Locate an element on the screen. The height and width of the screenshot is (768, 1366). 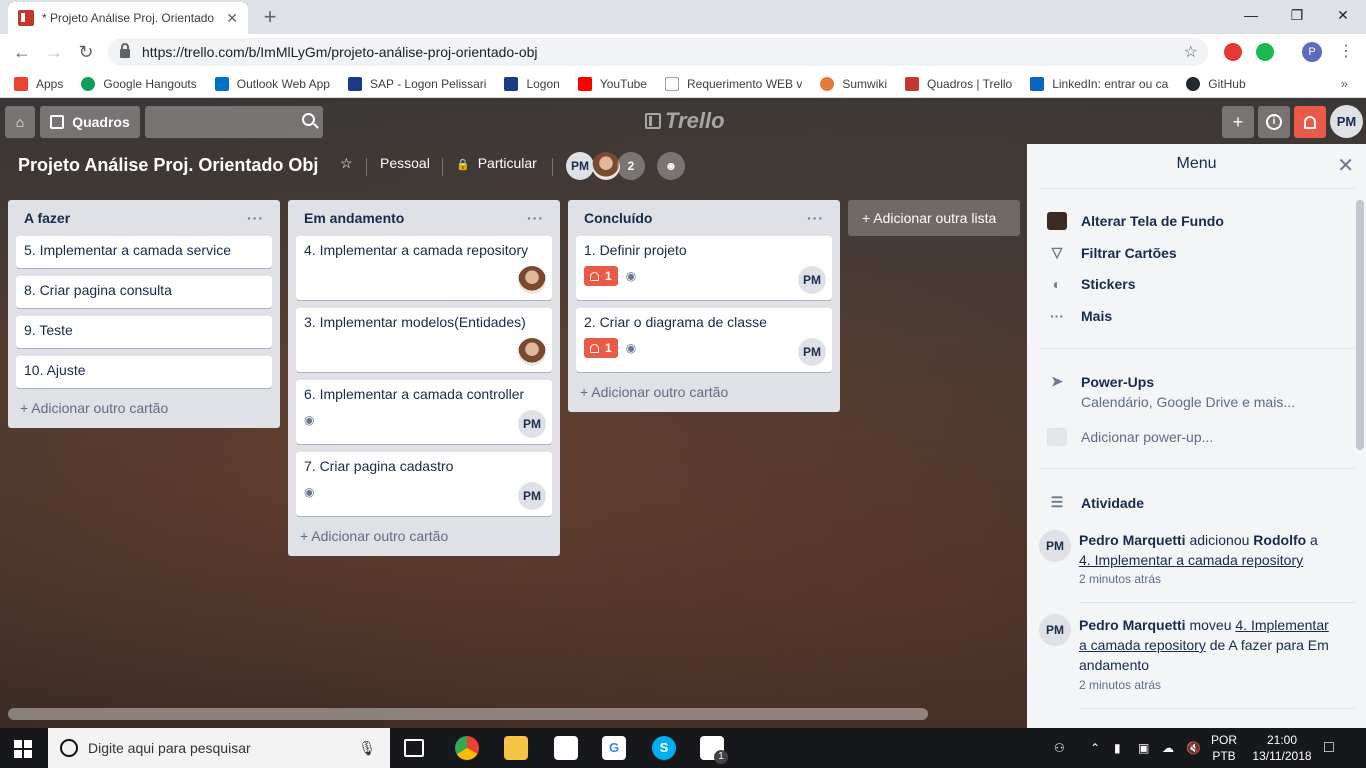
card: 10. Ajuste is located at coordinates (144, 372).